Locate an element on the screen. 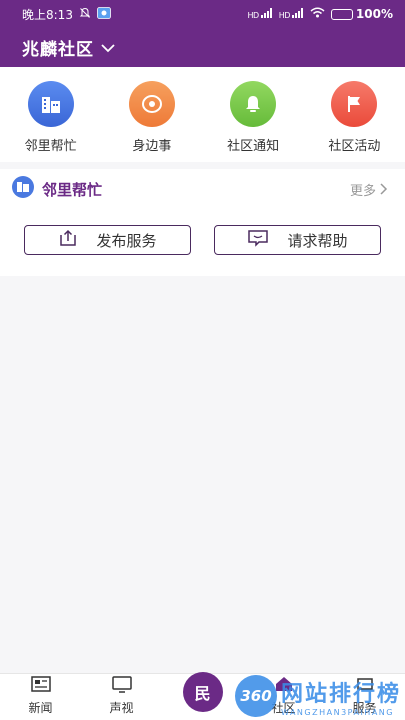 Image resolution: width=405 pixels, height=720 pixels. chevron-right-icon is located at coordinates (384, 189).